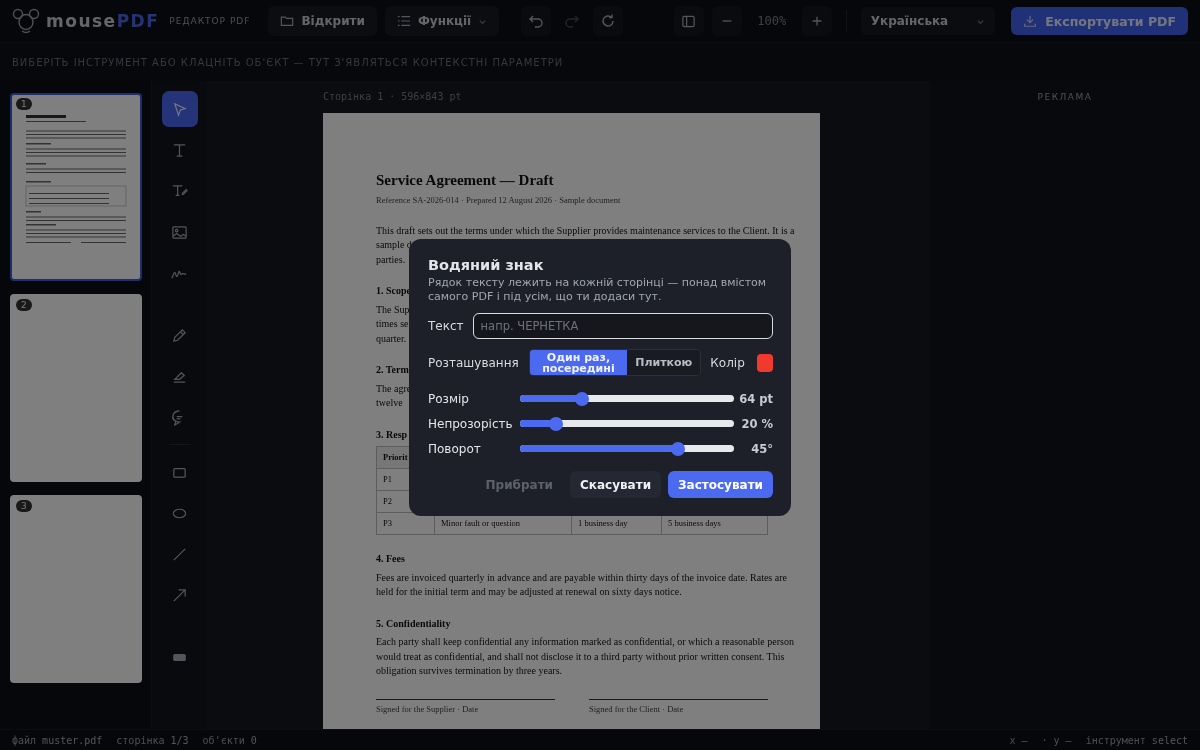  Describe the element at coordinates (529, 591) in the screenshot. I see `paragraph-line: held for the initial term and may be adjusted at renewal on sixty days notice.` at that location.